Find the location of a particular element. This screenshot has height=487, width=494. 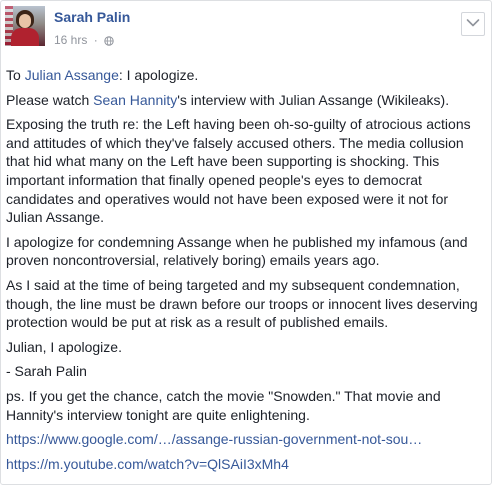

avatar-face is located at coordinates (25, 21).